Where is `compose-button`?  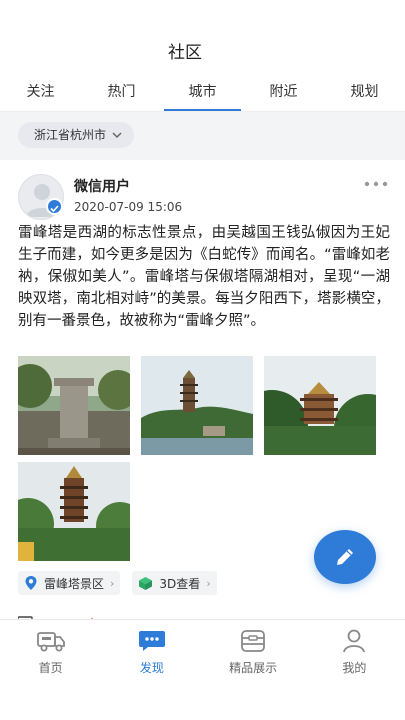
compose-button is located at coordinates (345, 557).